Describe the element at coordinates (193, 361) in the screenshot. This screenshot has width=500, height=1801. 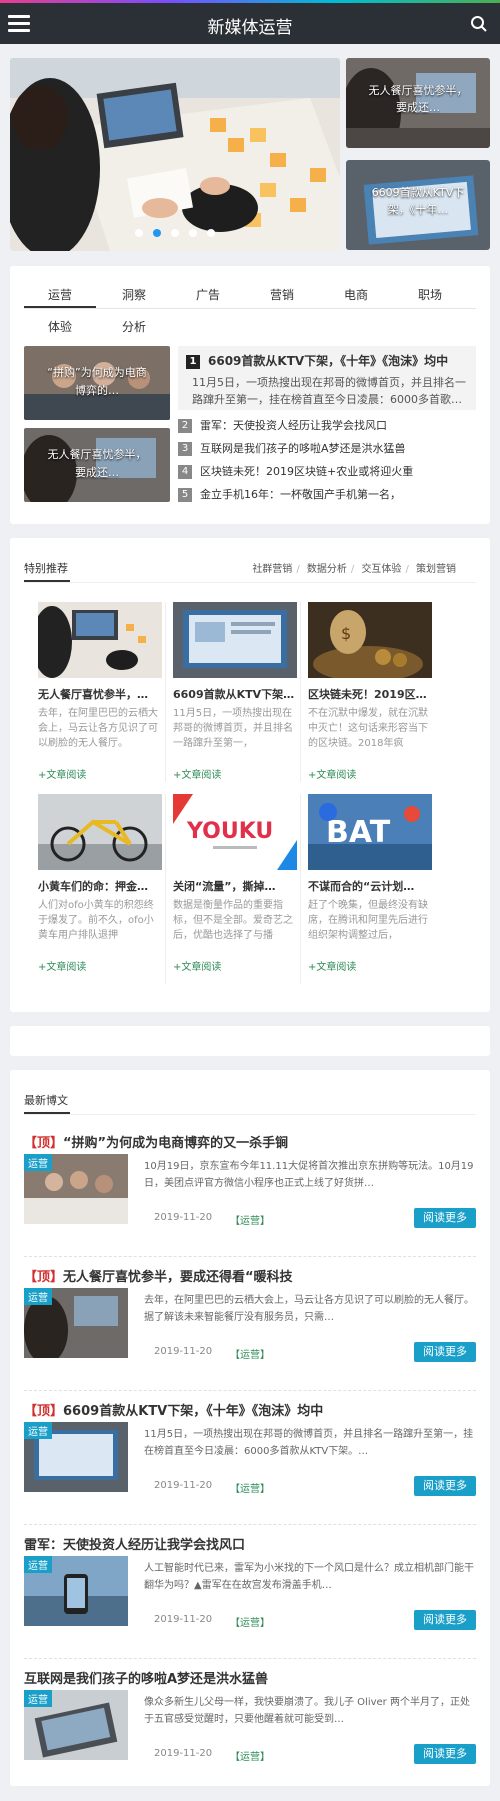
I see `rank-number: 1` at that location.